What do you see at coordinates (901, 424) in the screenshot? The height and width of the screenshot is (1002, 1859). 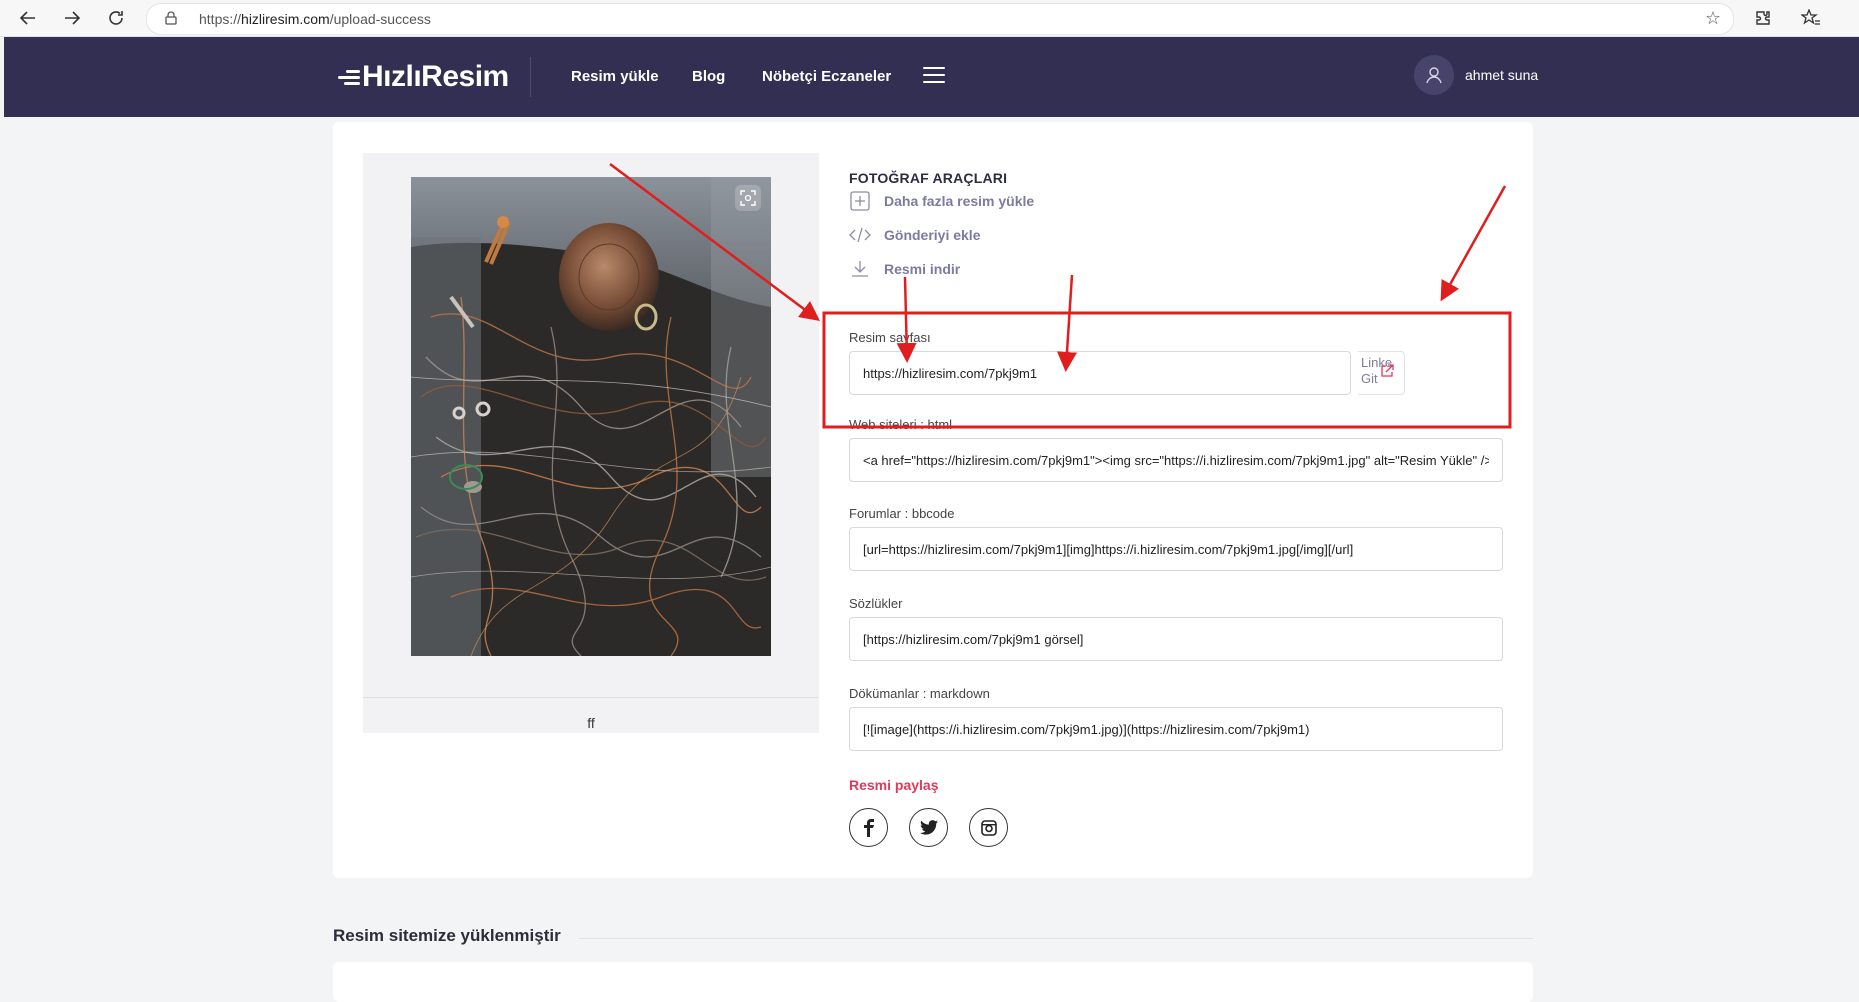 I see `html-label: Web siteleri : html` at bounding box center [901, 424].